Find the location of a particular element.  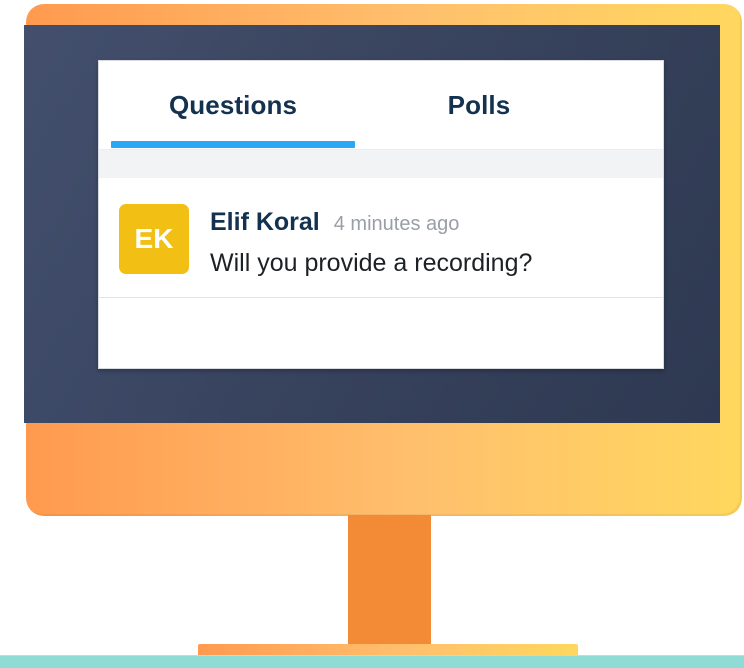

tab-questions: Questions is located at coordinates (233, 105).